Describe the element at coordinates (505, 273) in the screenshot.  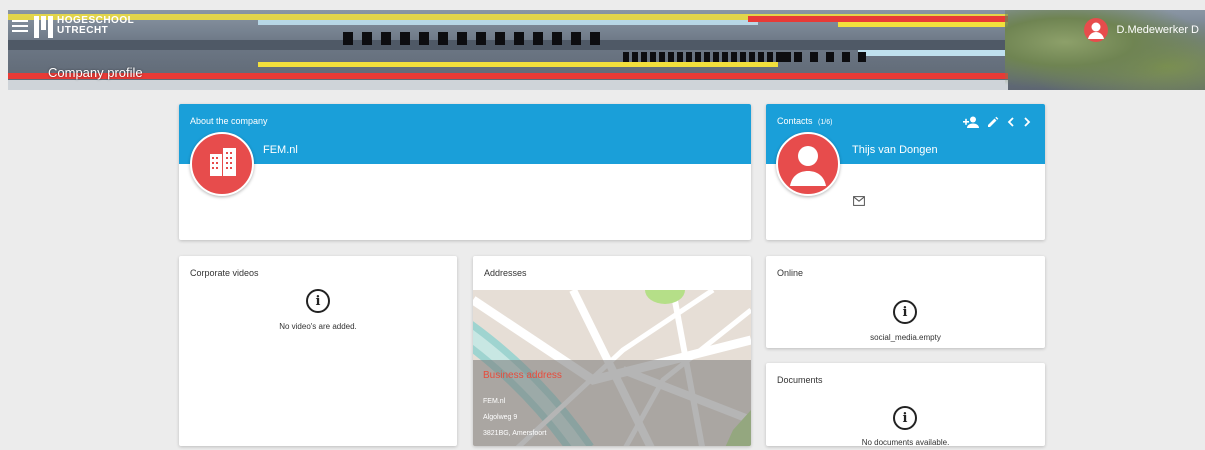
I see `addresses-title: Addresses` at that location.